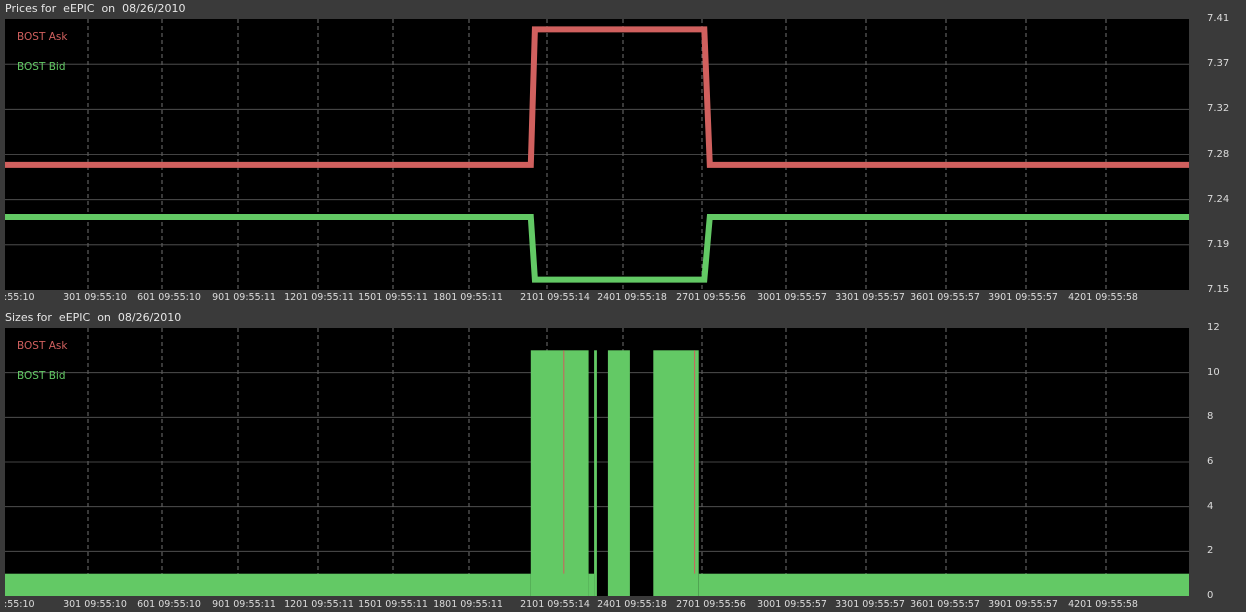 This screenshot has width=1246, height=612. What do you see at coordinates (1210, 506) in the screenshot?
I see `sizes-y-tick-label: 4` at bounding box center [1210, 506].